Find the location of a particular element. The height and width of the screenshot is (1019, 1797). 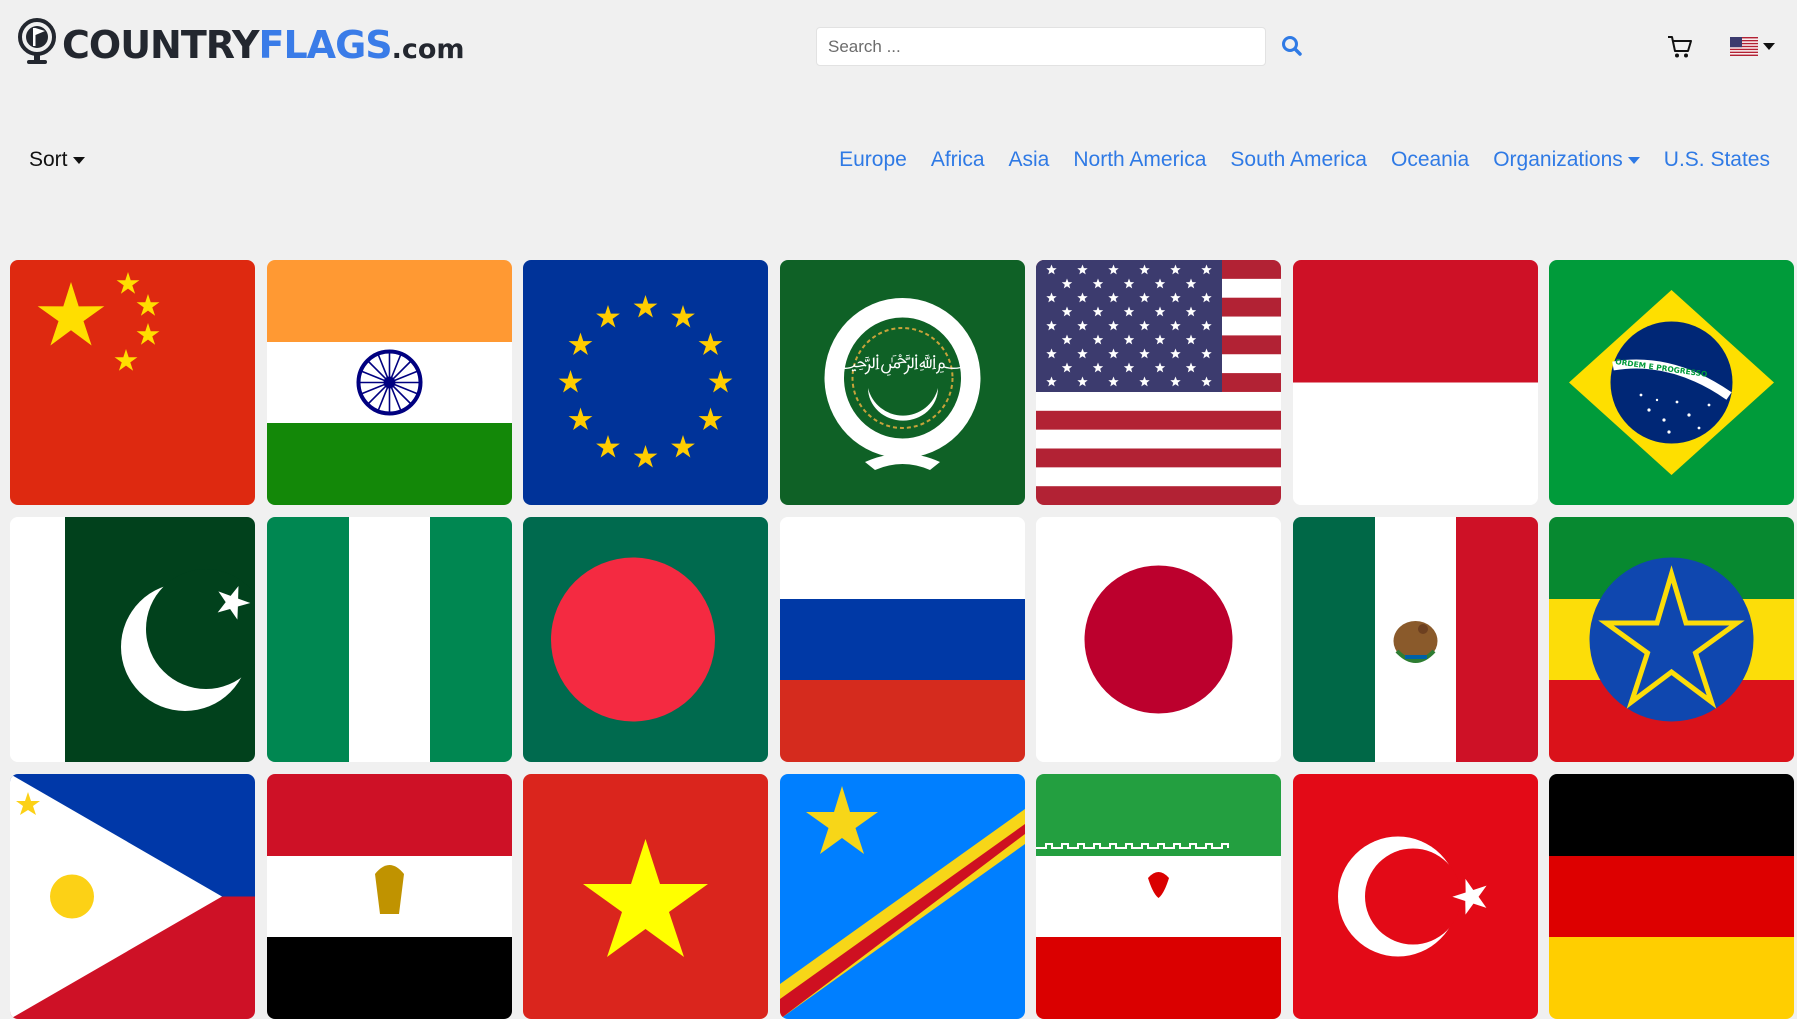

nigeria-flag-icon is located at coordinates (389, 639).